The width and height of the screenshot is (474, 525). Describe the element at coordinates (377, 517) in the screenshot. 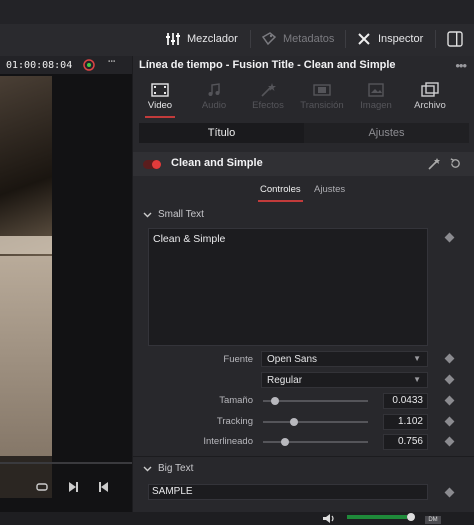

I see `volume-meter` at that location.